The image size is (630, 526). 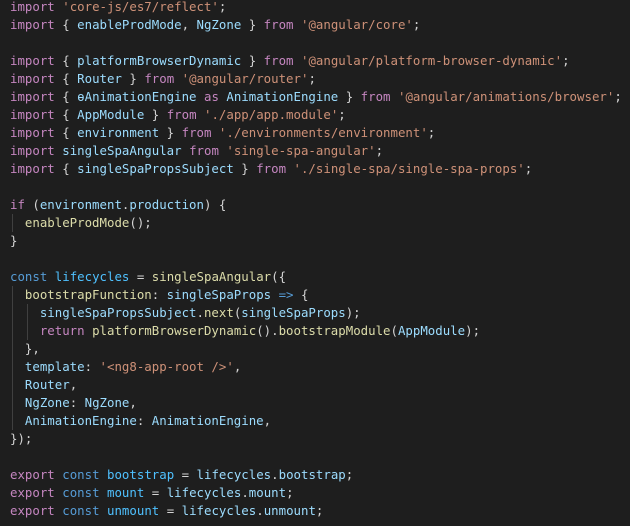 What do you see at coordinates (25, 348) in the screenshot?
I see `code-token: },` at bounding box center [25, 348].